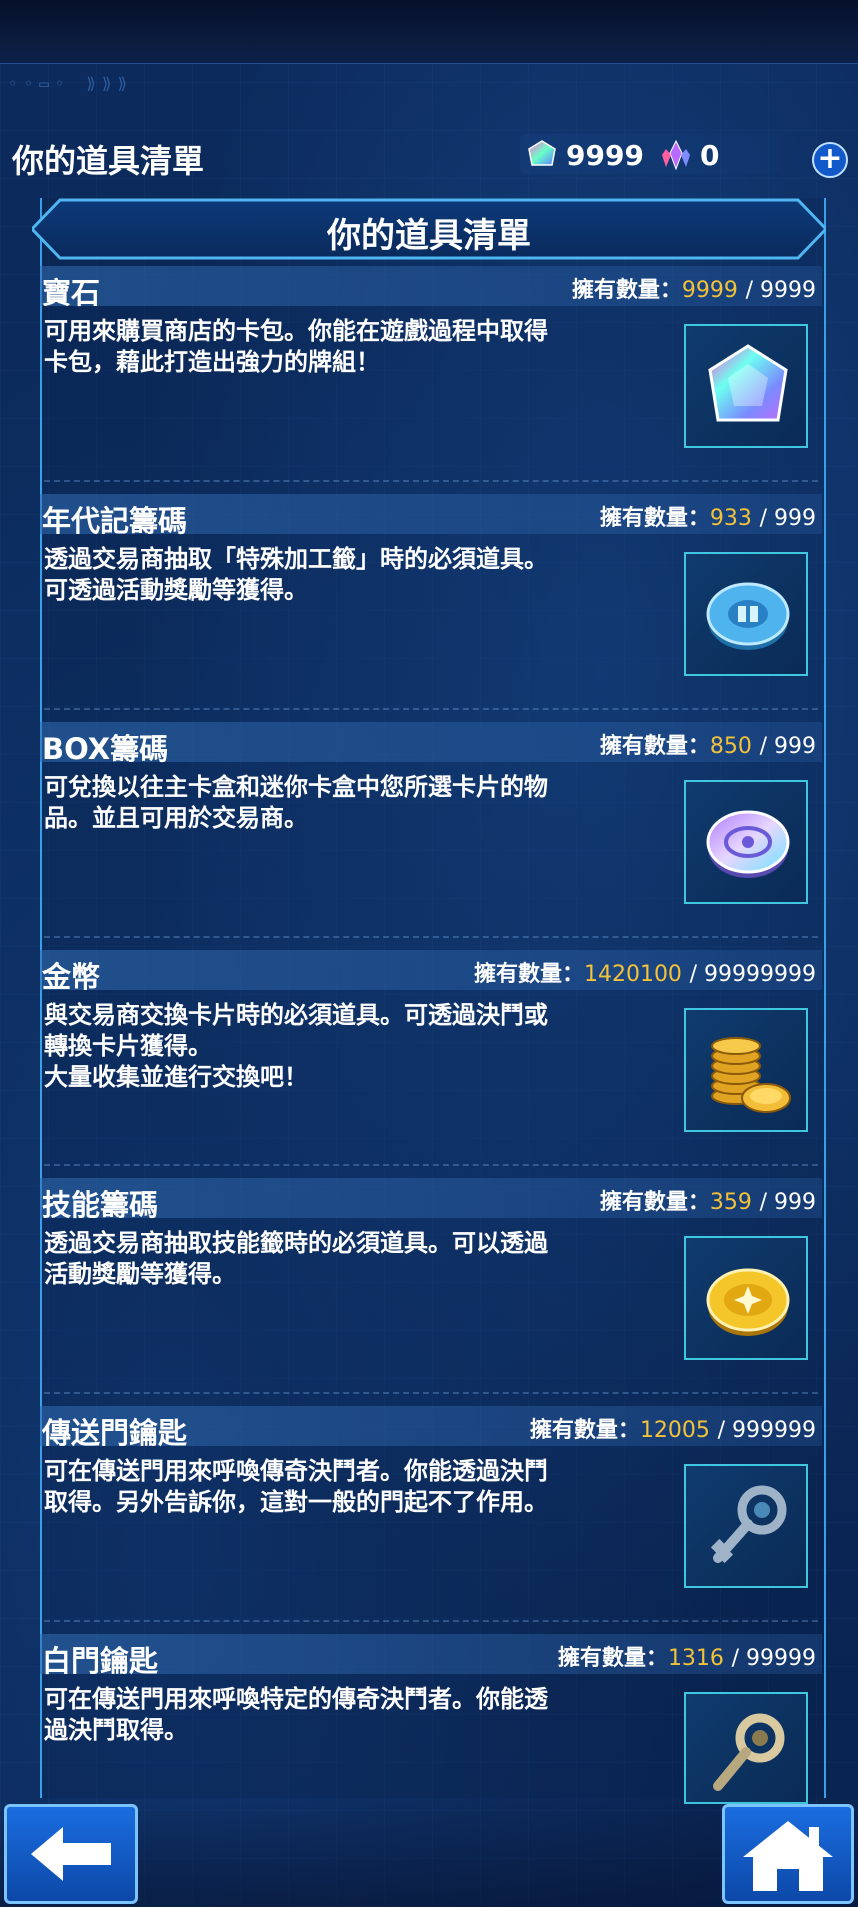 This screenshot has height=1907, width=858. Describe the element at coordinates (71, 977) in the screenshot. I see `item-name: 金幣` at that location.